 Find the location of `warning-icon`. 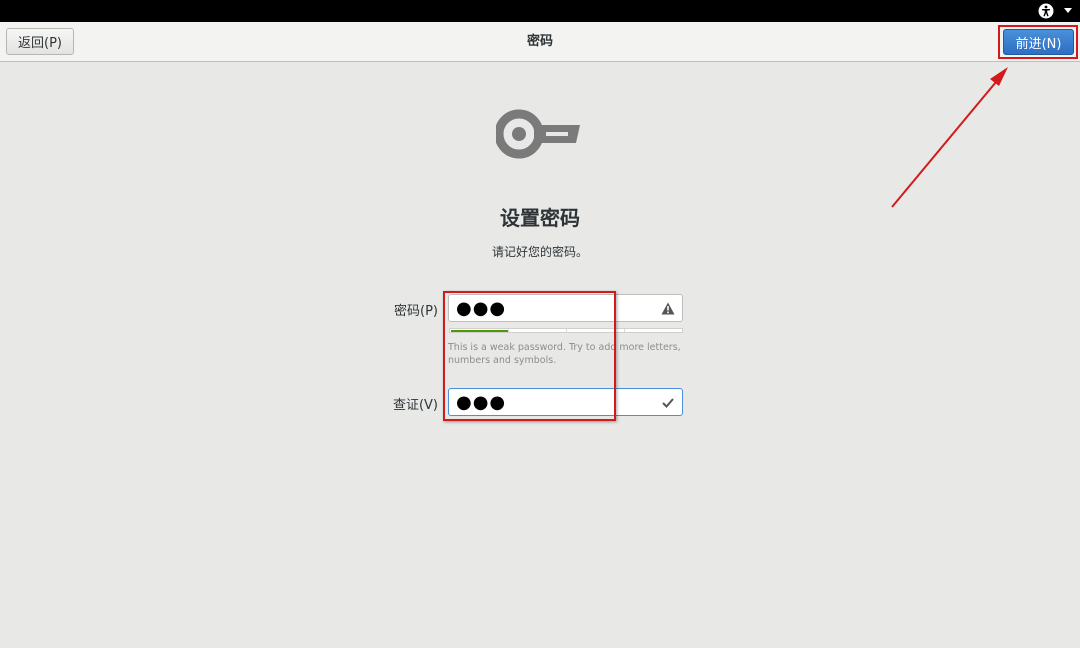

warning-icon is located at coordinates (668, 308).